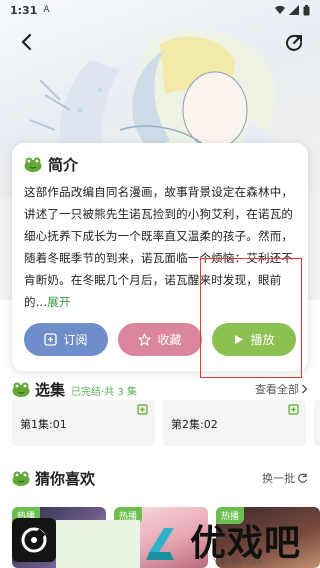 This screenshot has height=568, width=320. What do you see at coordinates (306, 9) in the screenshot?
I see `battery-icon` at bounding box center [306, 9].